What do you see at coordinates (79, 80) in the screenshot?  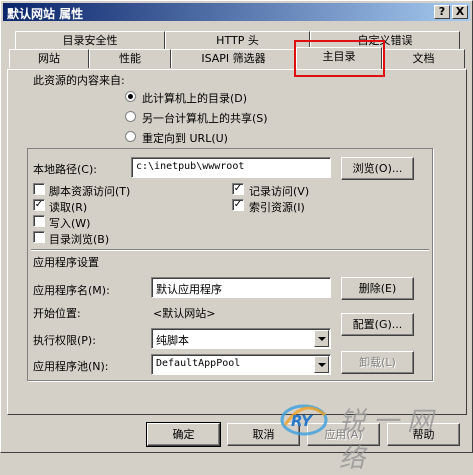 I see `content-source-heading: 此资源的内容来自:` at bounding box center [79, 80].